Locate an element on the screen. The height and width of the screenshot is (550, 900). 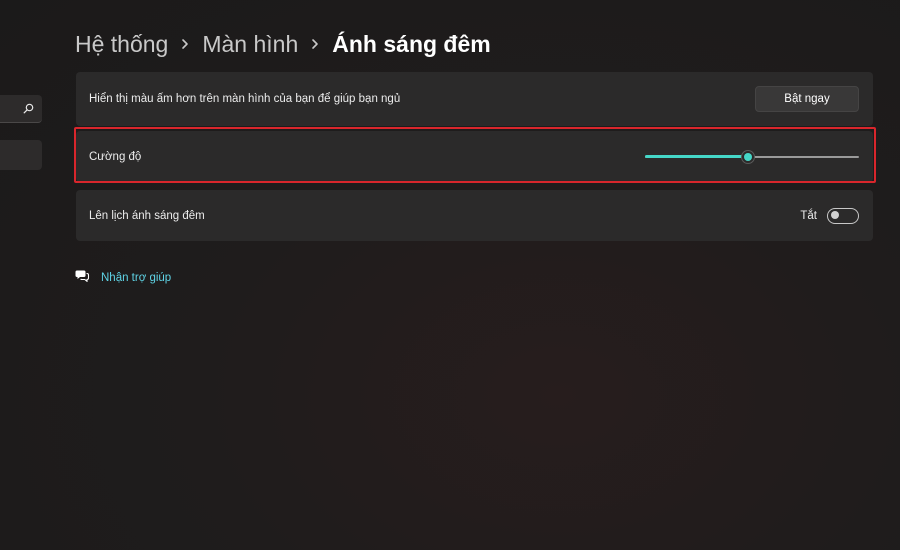
help-link: Nhận trợ giúp is located at coordinates (123, 277).